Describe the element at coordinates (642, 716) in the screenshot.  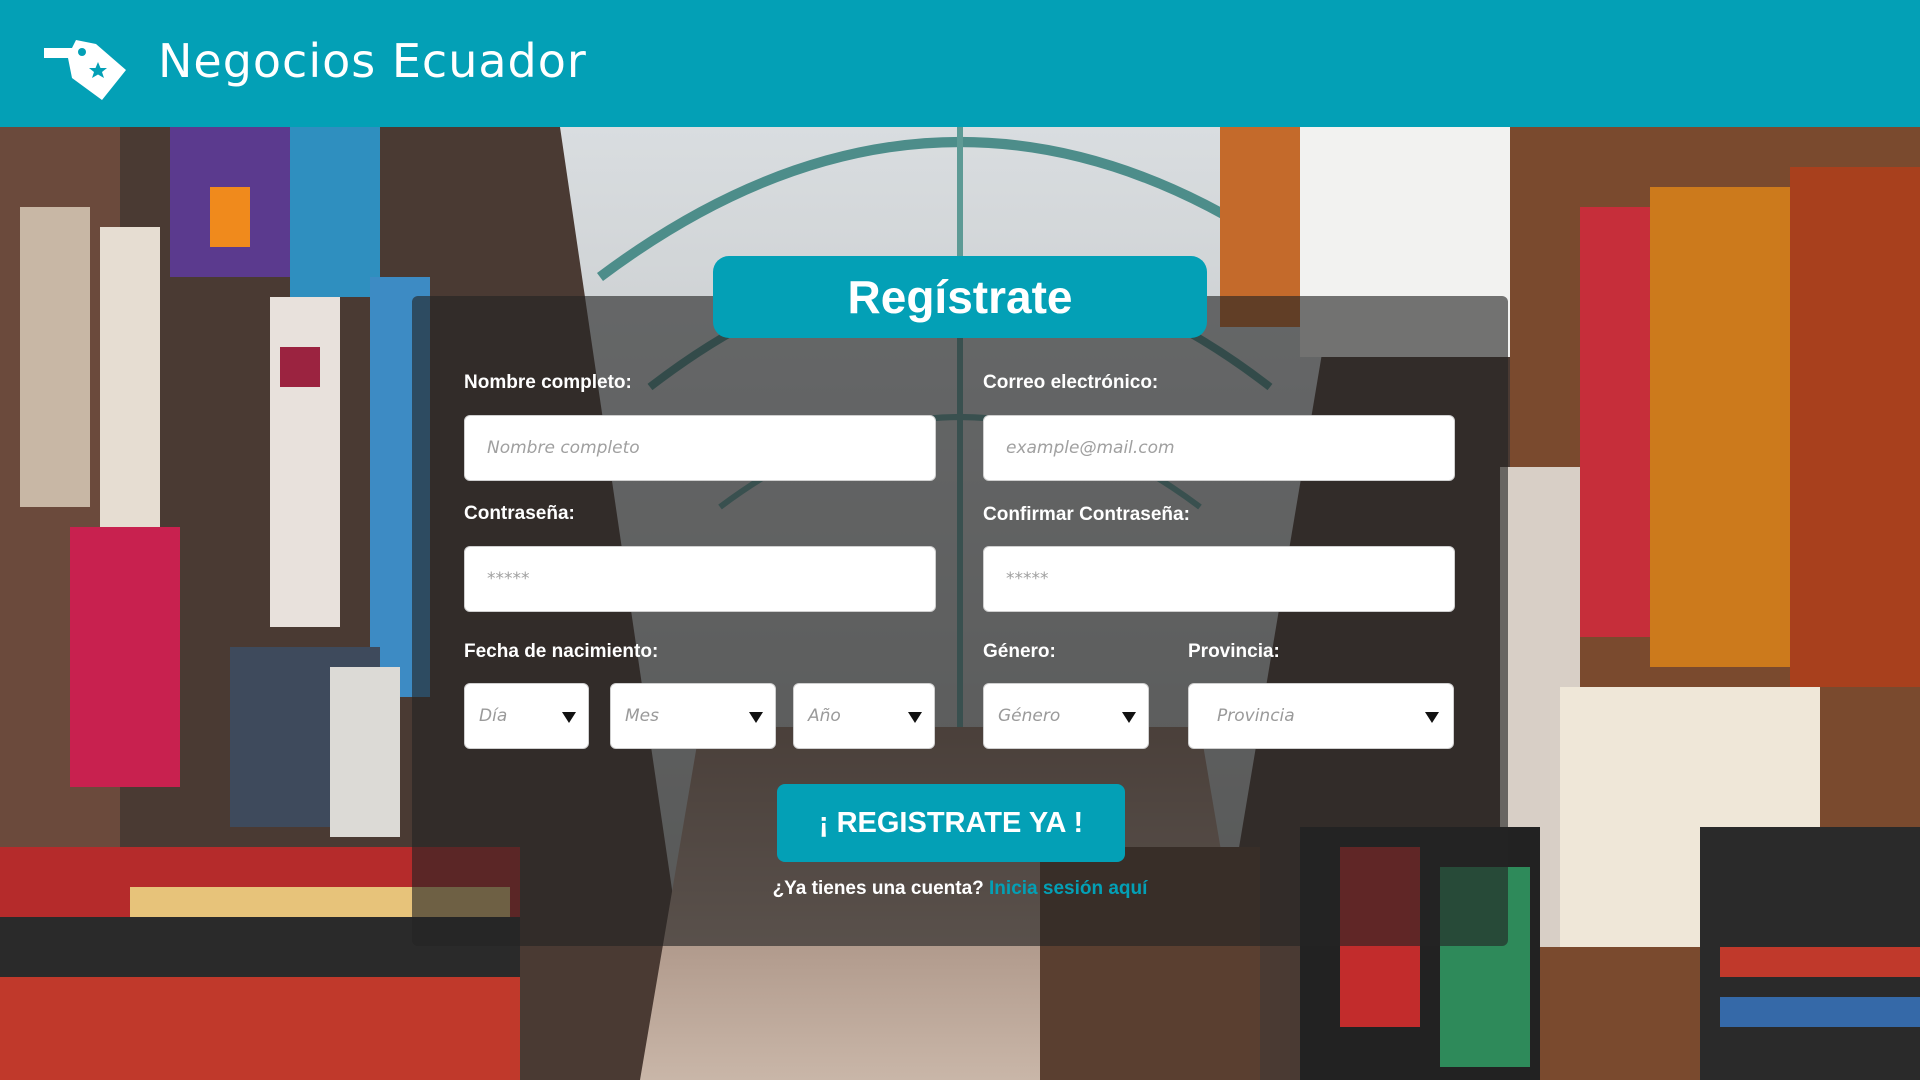
I see `month-select-value: Mes` at that location.